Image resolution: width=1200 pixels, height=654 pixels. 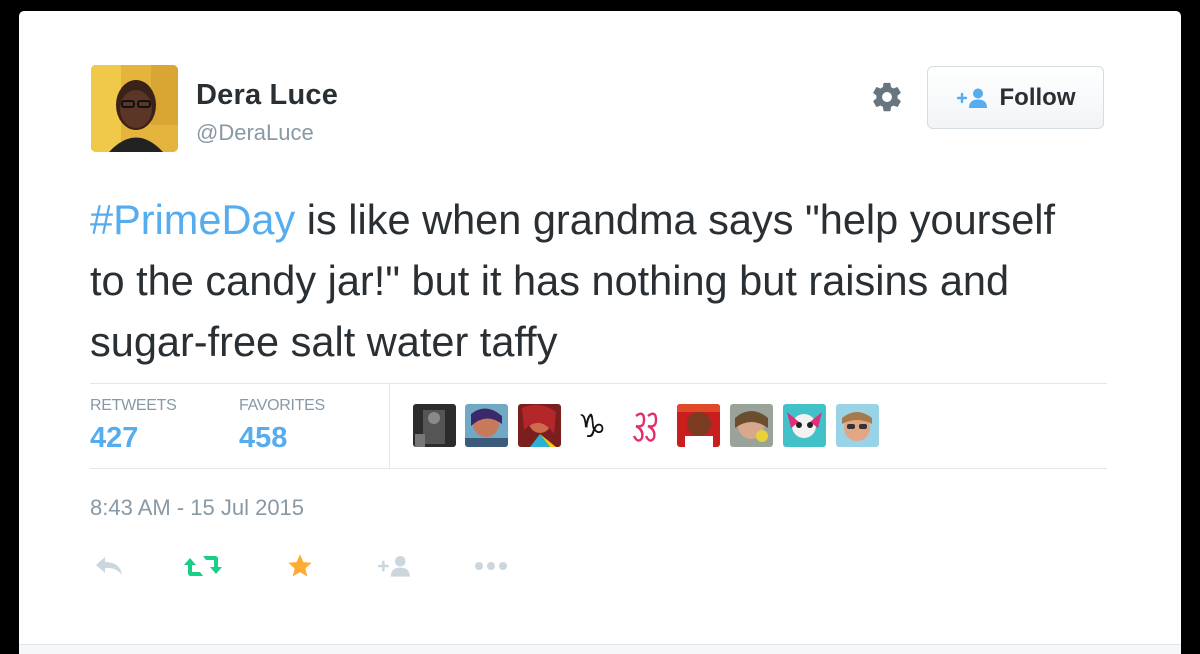 I want to click on avatar-portrait, so click(x=134, y=108).